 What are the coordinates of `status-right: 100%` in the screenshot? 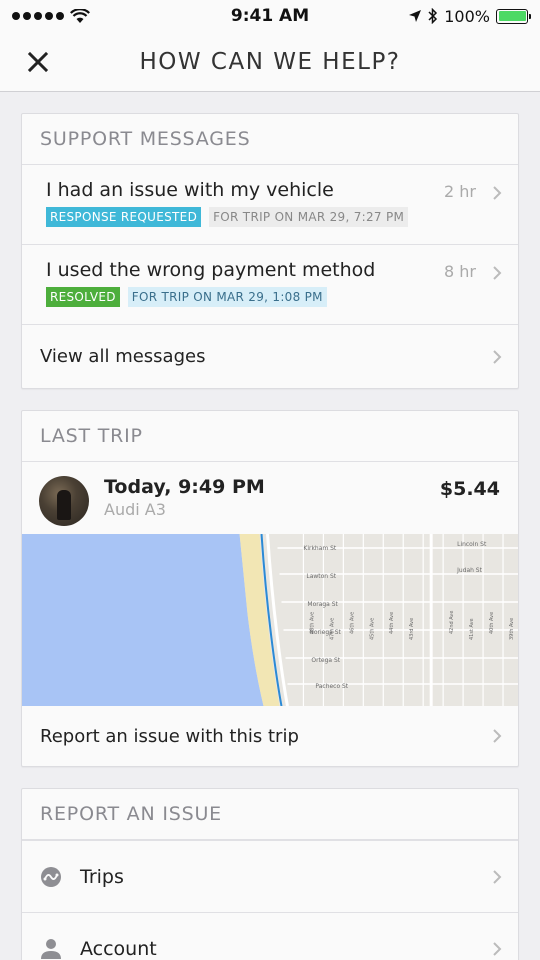 It's located at (469, 16).